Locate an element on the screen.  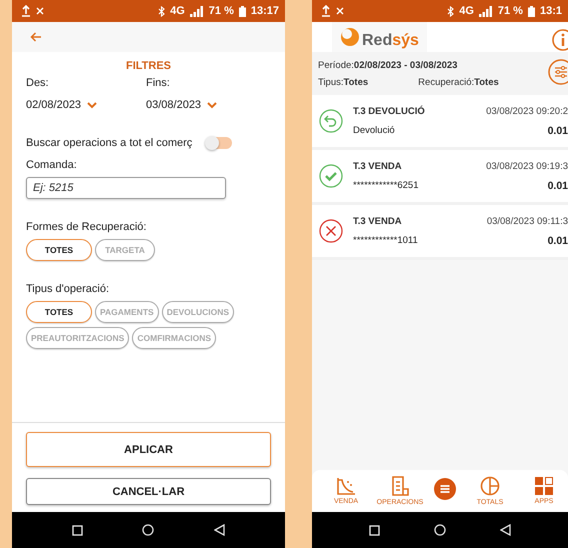
operation-datetime: 03/08/2023 09:11:3 is located at coordinates (527, 221).